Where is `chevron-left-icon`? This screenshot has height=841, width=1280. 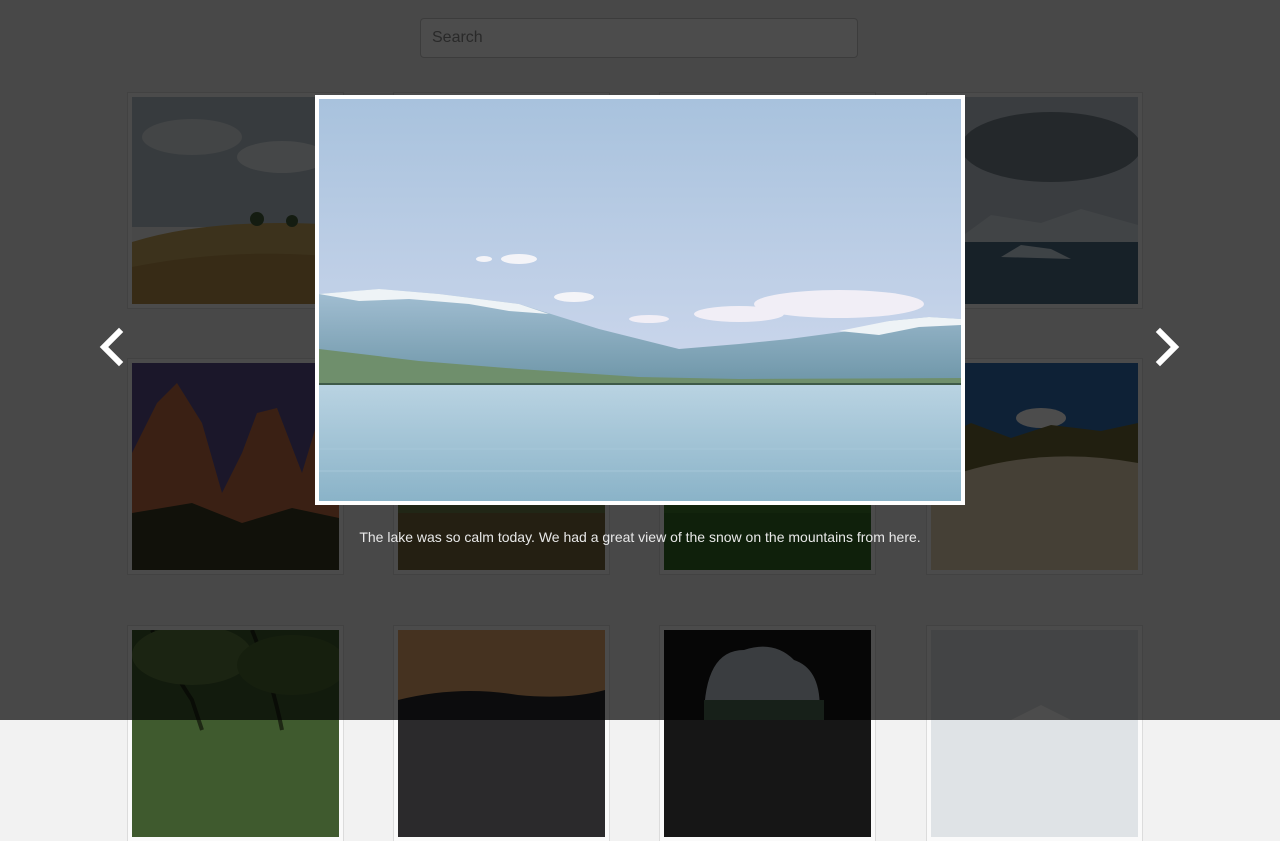
chevron-left-icon is located at coordinates (111, 347).